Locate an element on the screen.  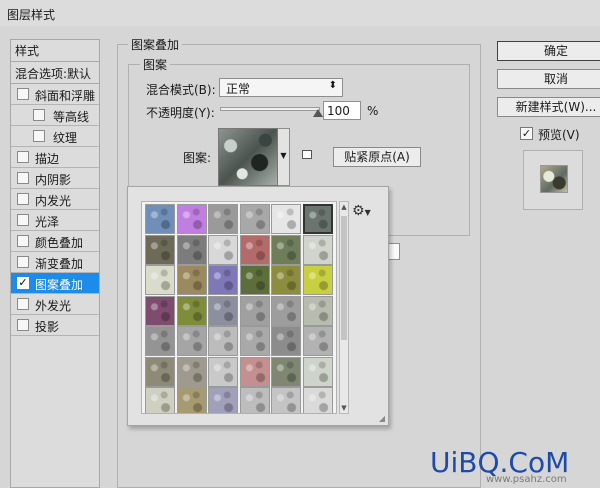
style-item: 外发光 is located at coordinates (55, 304).